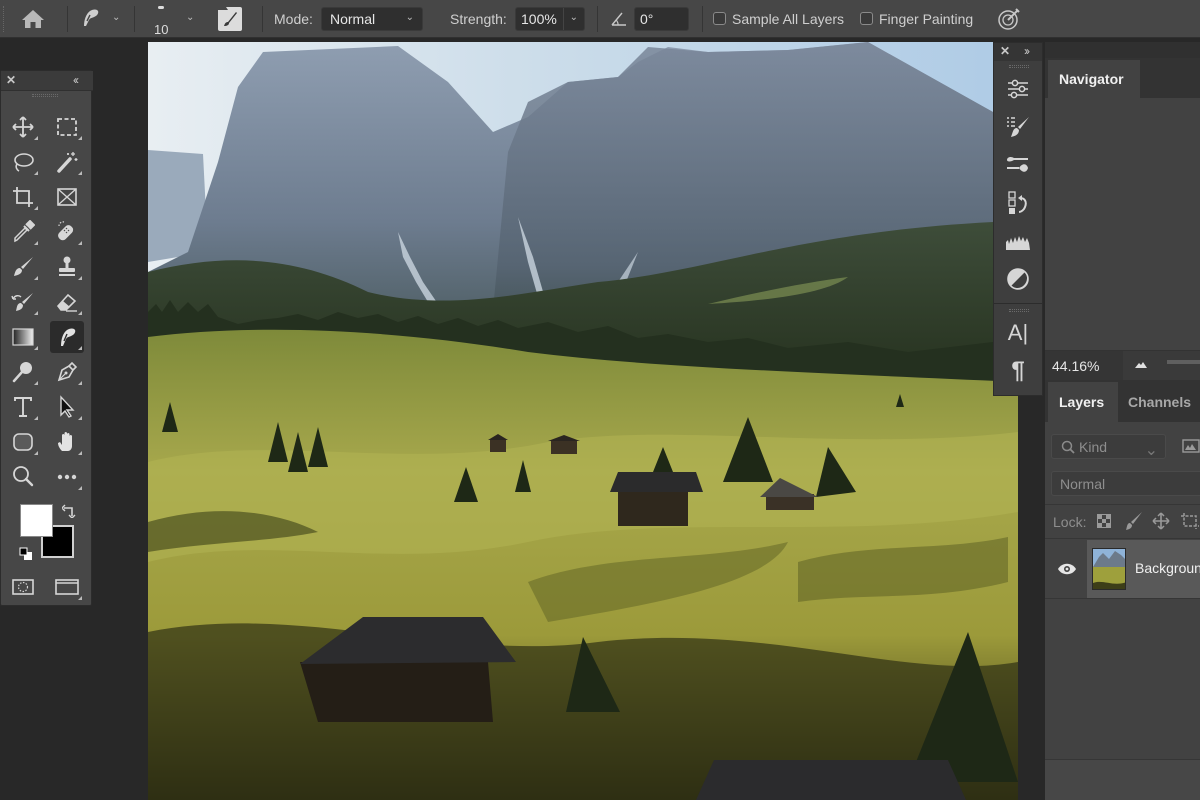  What do you see at coordinates (161, 29) in the screenshot?
I see `brush-size-value: 10` at bounding box center [161, 29].